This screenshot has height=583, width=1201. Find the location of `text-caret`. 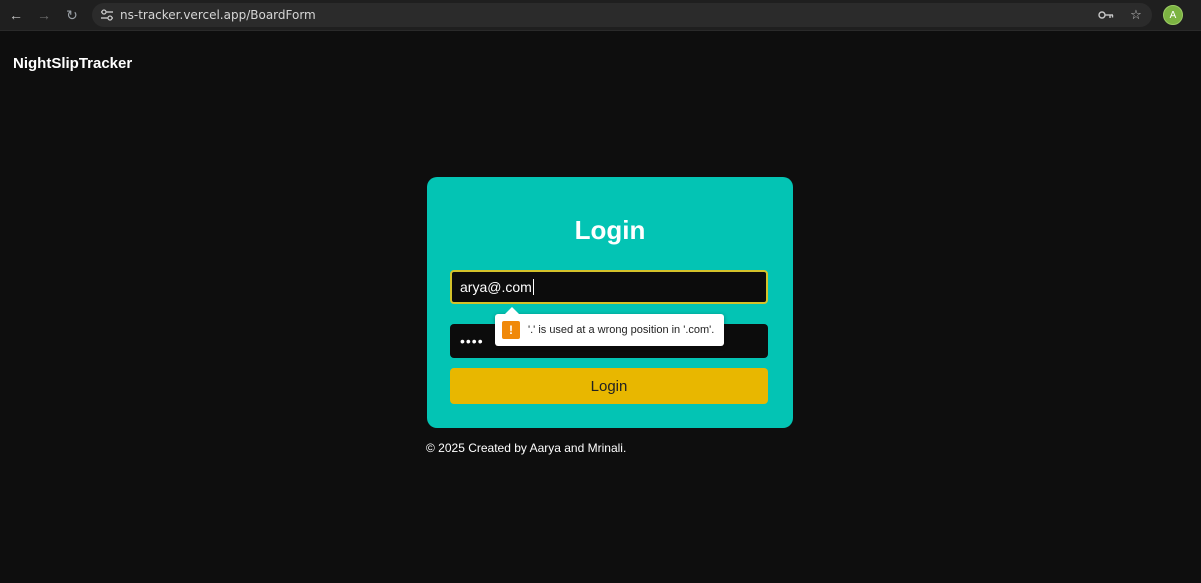

text-caret is located at coordinates (533, 287).